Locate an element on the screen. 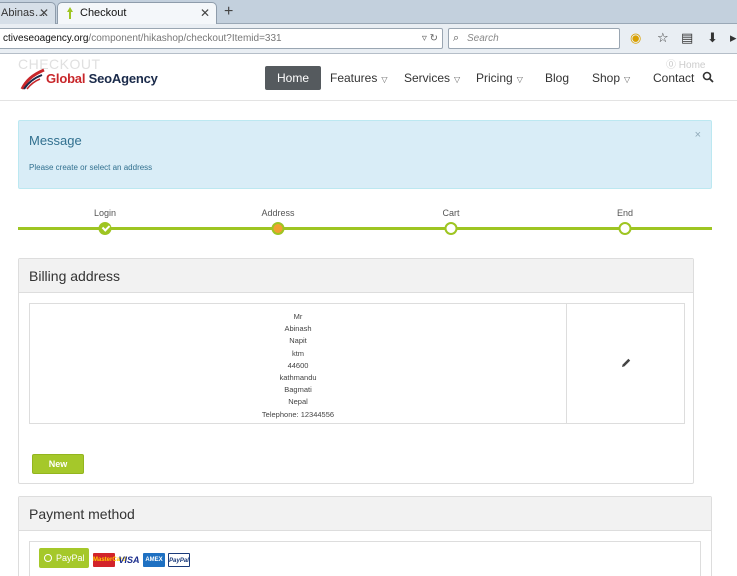 This screenshot has height=576, width=737. menu-item-services: Services ▽ is located at coordinates (432, 78).